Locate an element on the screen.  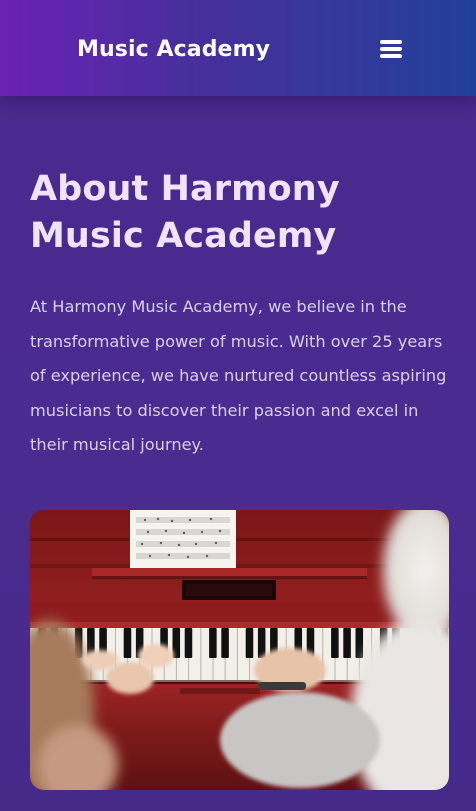
menu-bar-middle is located at coordinates (391, 49).